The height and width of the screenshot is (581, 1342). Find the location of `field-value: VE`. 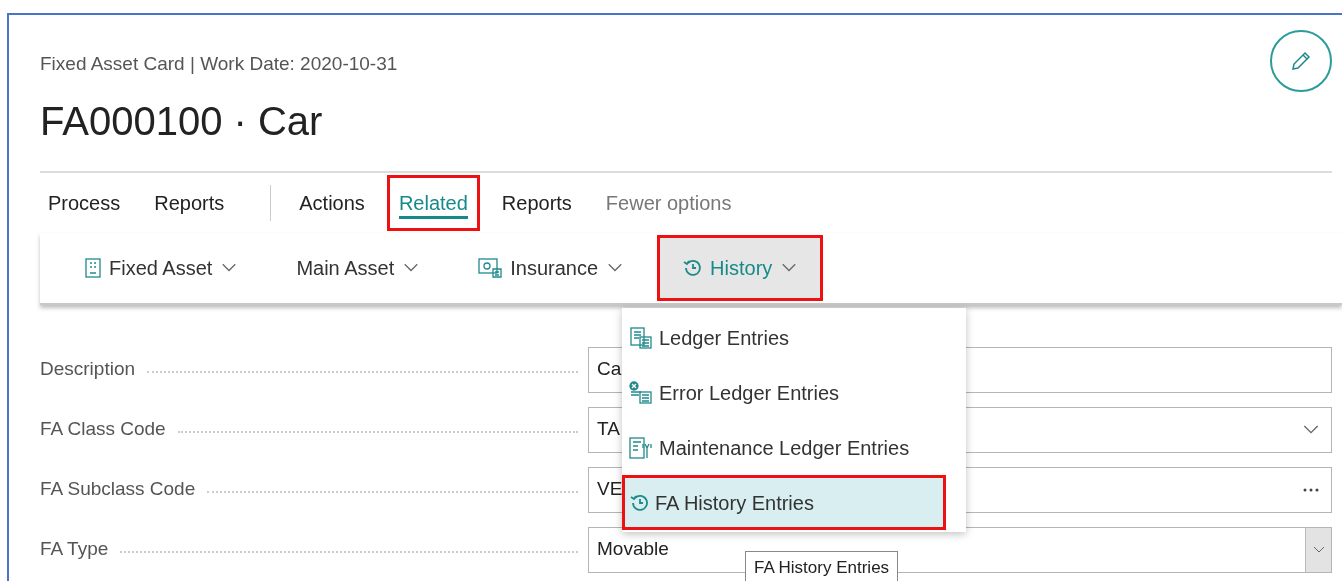

field-value: VE is located at coordinates (609, 489).